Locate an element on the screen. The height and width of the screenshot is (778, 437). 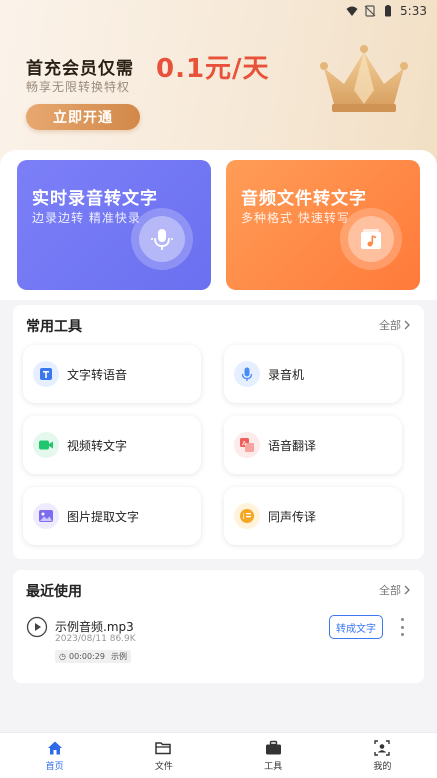
battery-icon is located at coordinates (388, 11).